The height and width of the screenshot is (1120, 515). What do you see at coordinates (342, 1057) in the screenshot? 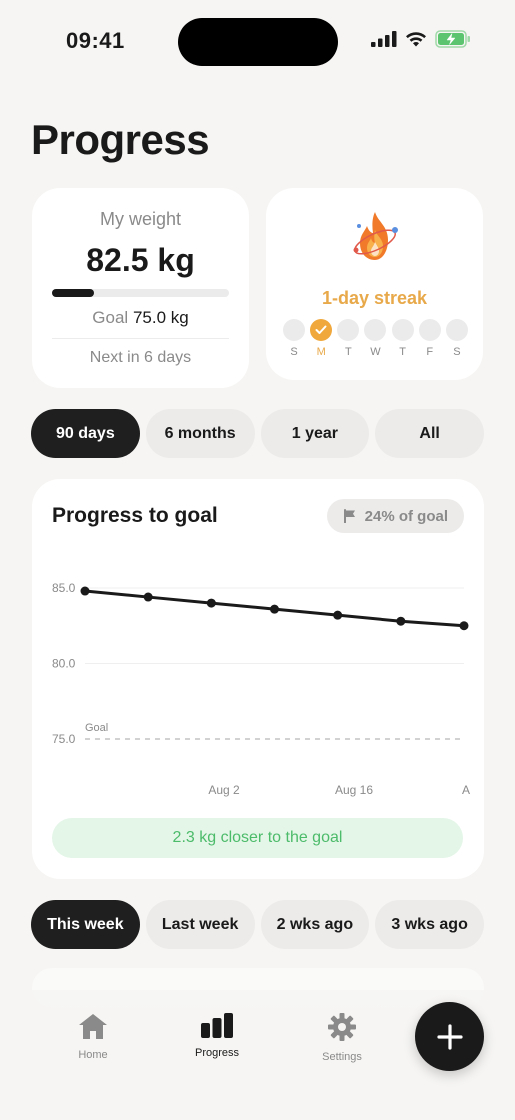
I see `tab-settings-label: Settings` at bounding box center [342, 1057].